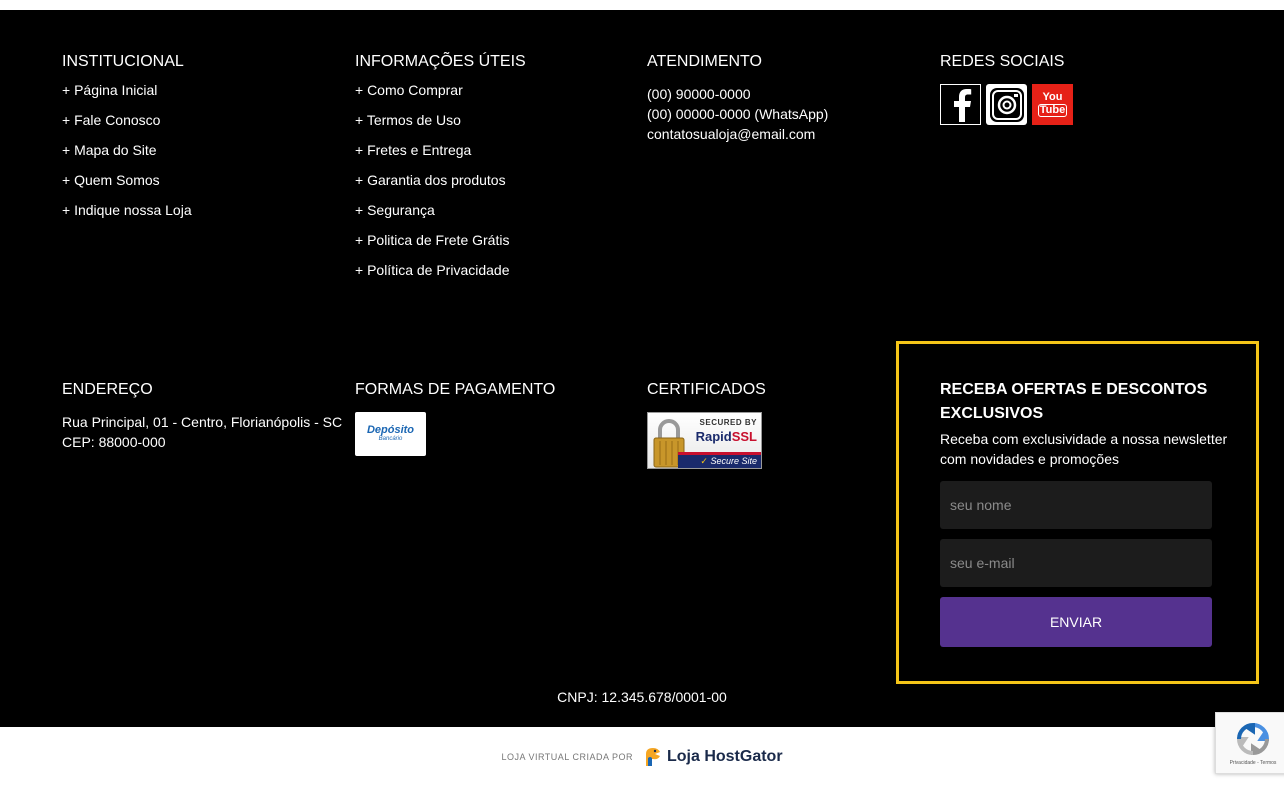  What do you see at coordinates (1052, 97) in the screenshot?
I see `youtube-icon-top: You` at bounding box center [1052, 97].